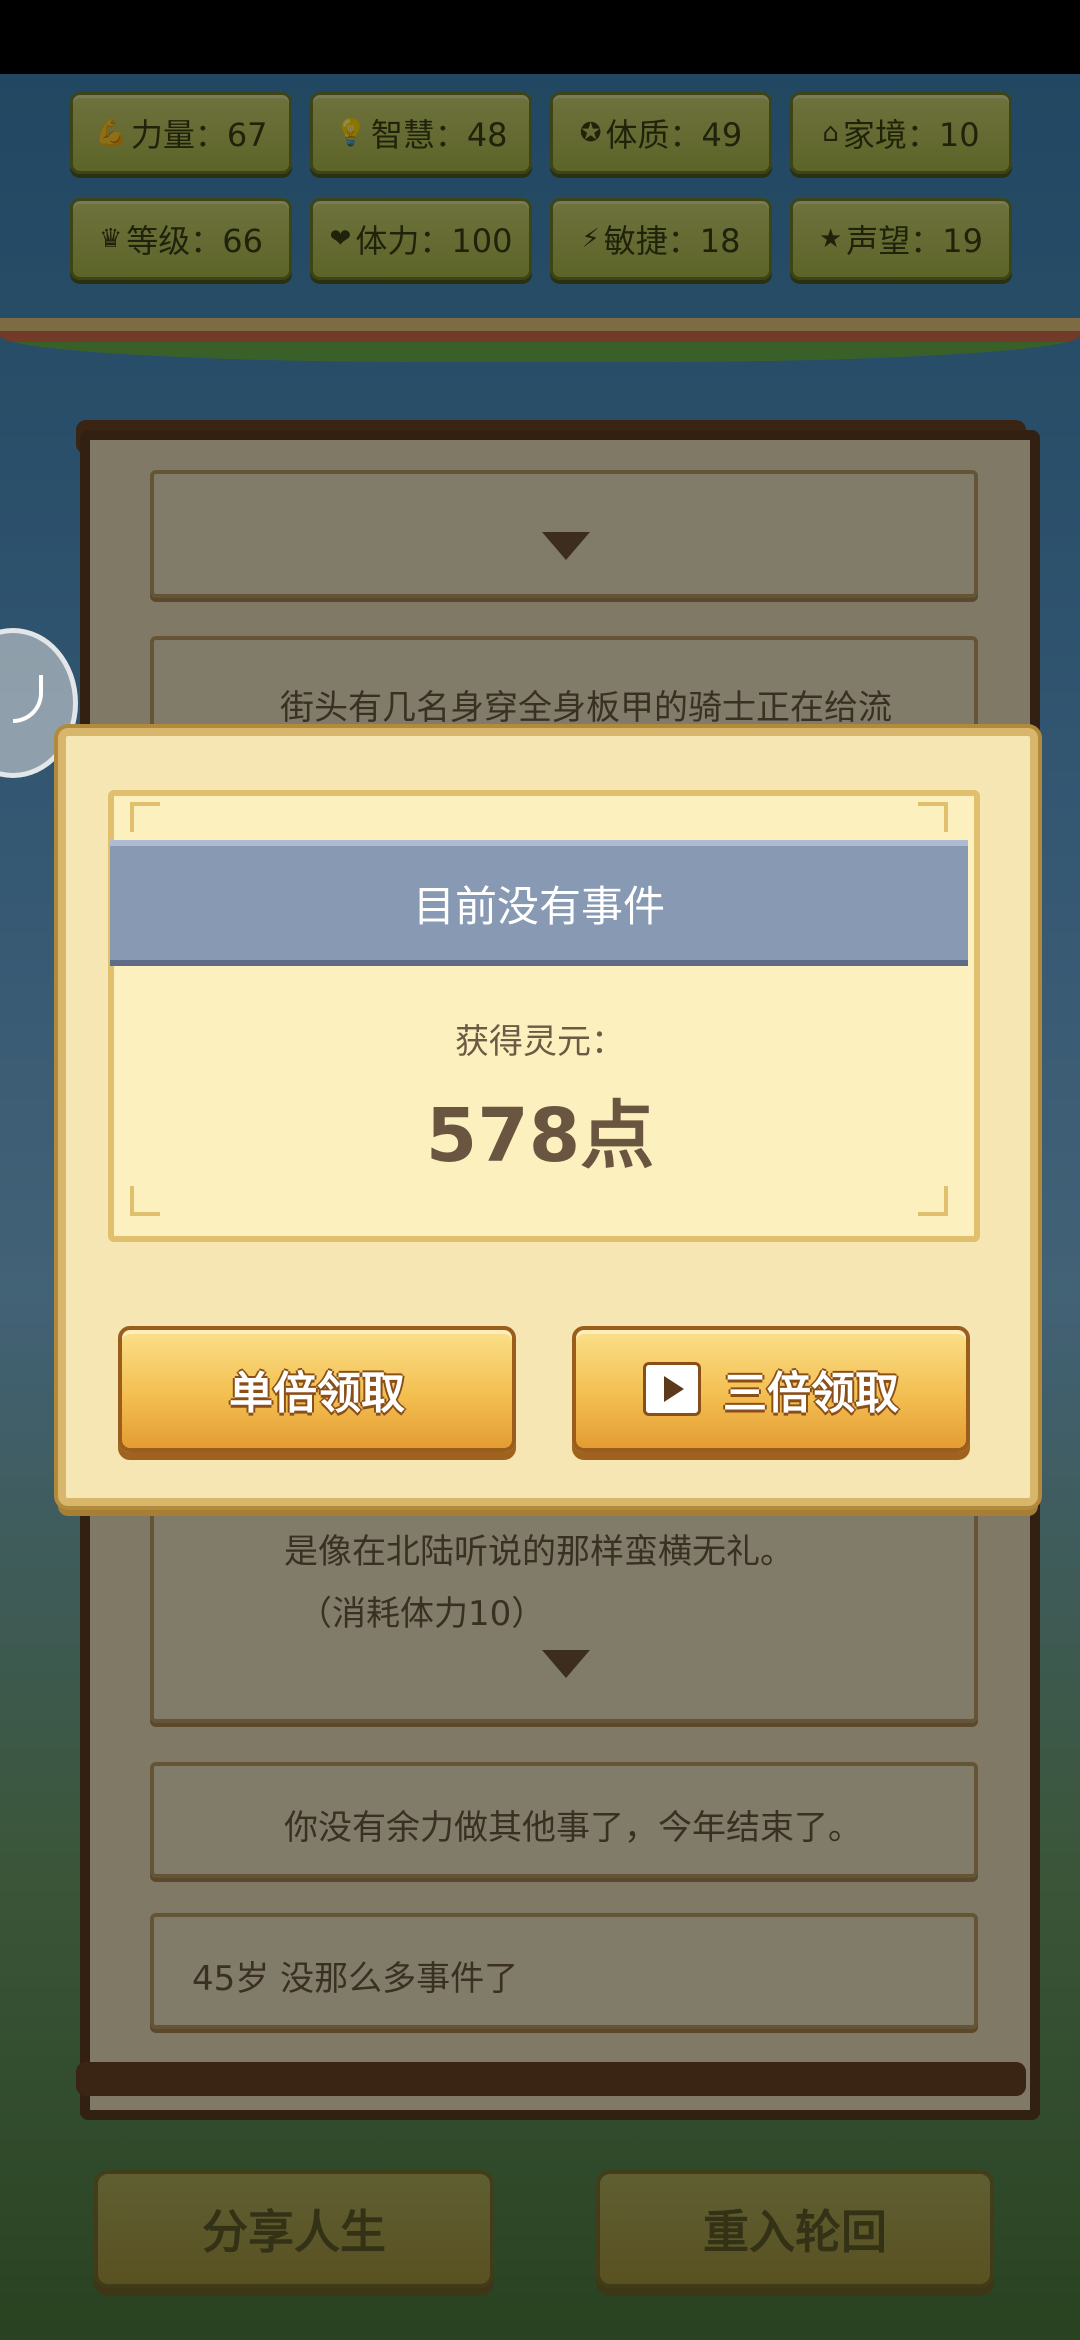 The image size is (1080, 2340). What do you see at coordinates (811, 1393) in the screenshot?
I see `triple-claim-label: 三倍领取` at bounding box center [811, 1393].